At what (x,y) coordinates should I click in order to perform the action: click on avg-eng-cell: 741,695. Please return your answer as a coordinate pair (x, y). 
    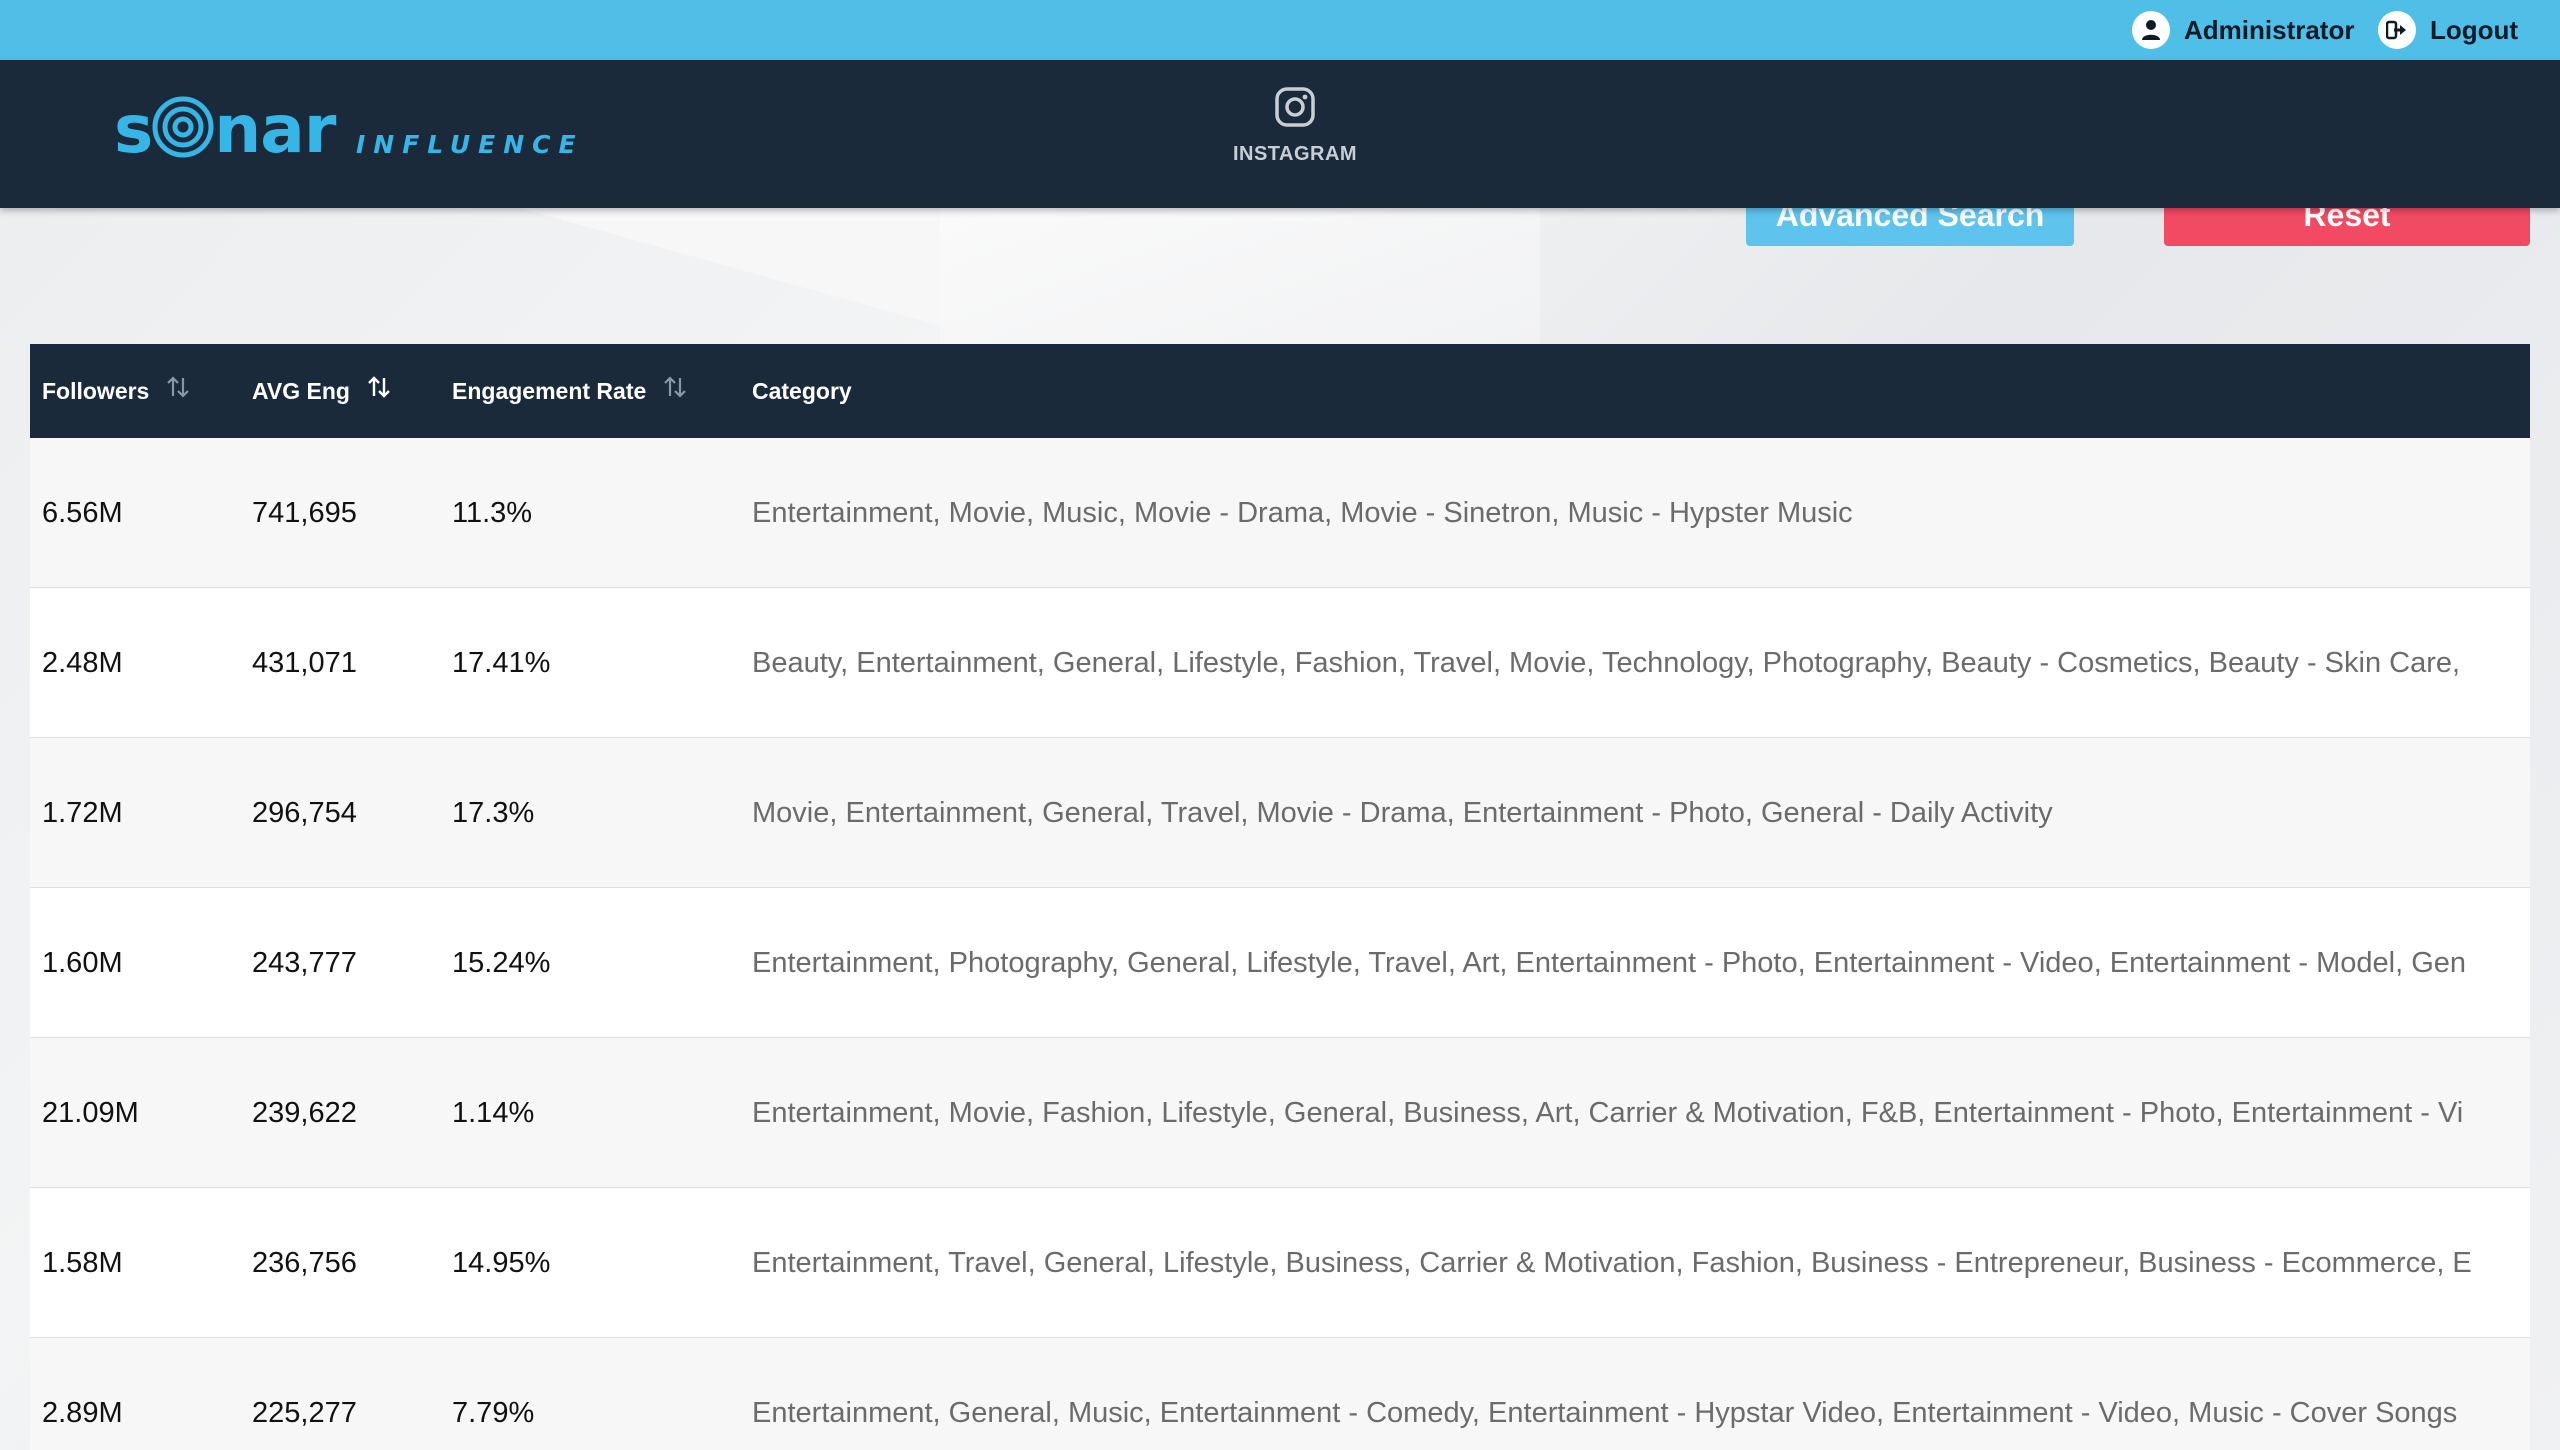
    Looking at the image, I should click on (304, 512).